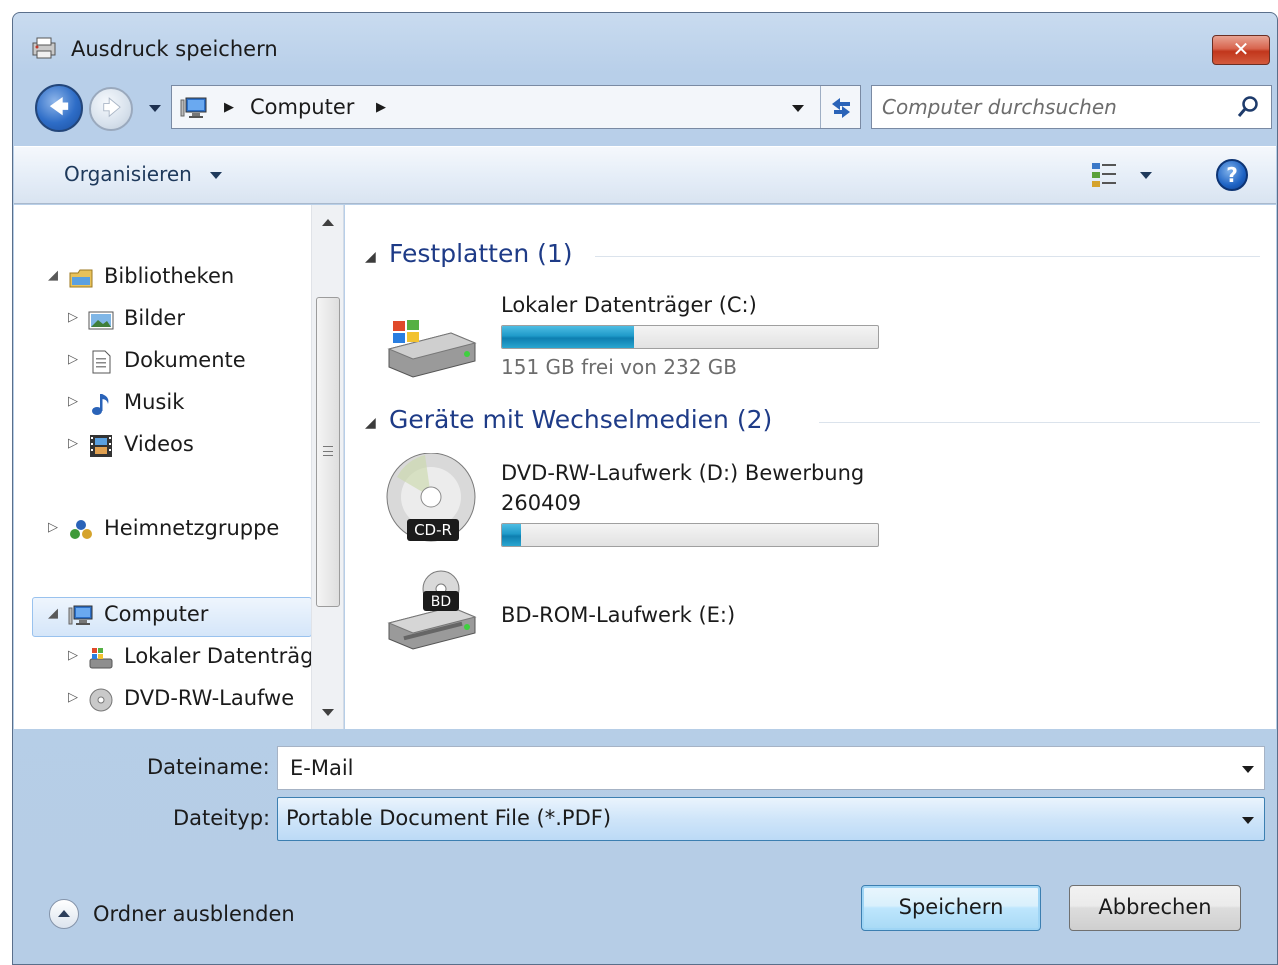  I want to click on local-disk-icon, so click(101, 658).